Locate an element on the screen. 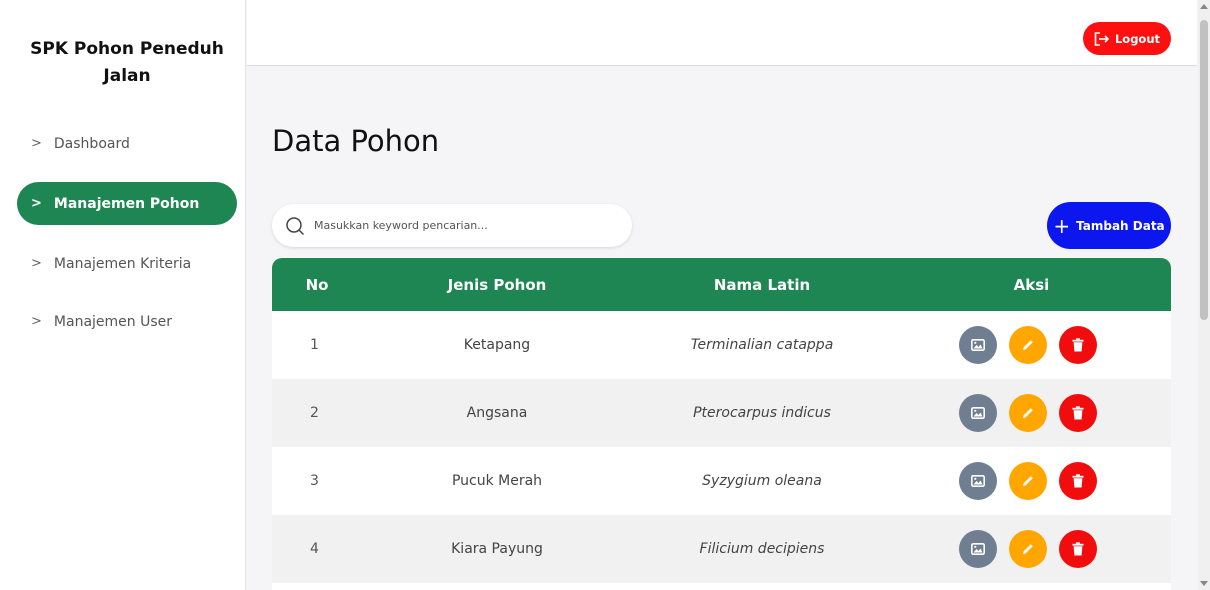 The width and height of the screenshot is (1210, 590). search-icon is located at coordinates (295, 226).